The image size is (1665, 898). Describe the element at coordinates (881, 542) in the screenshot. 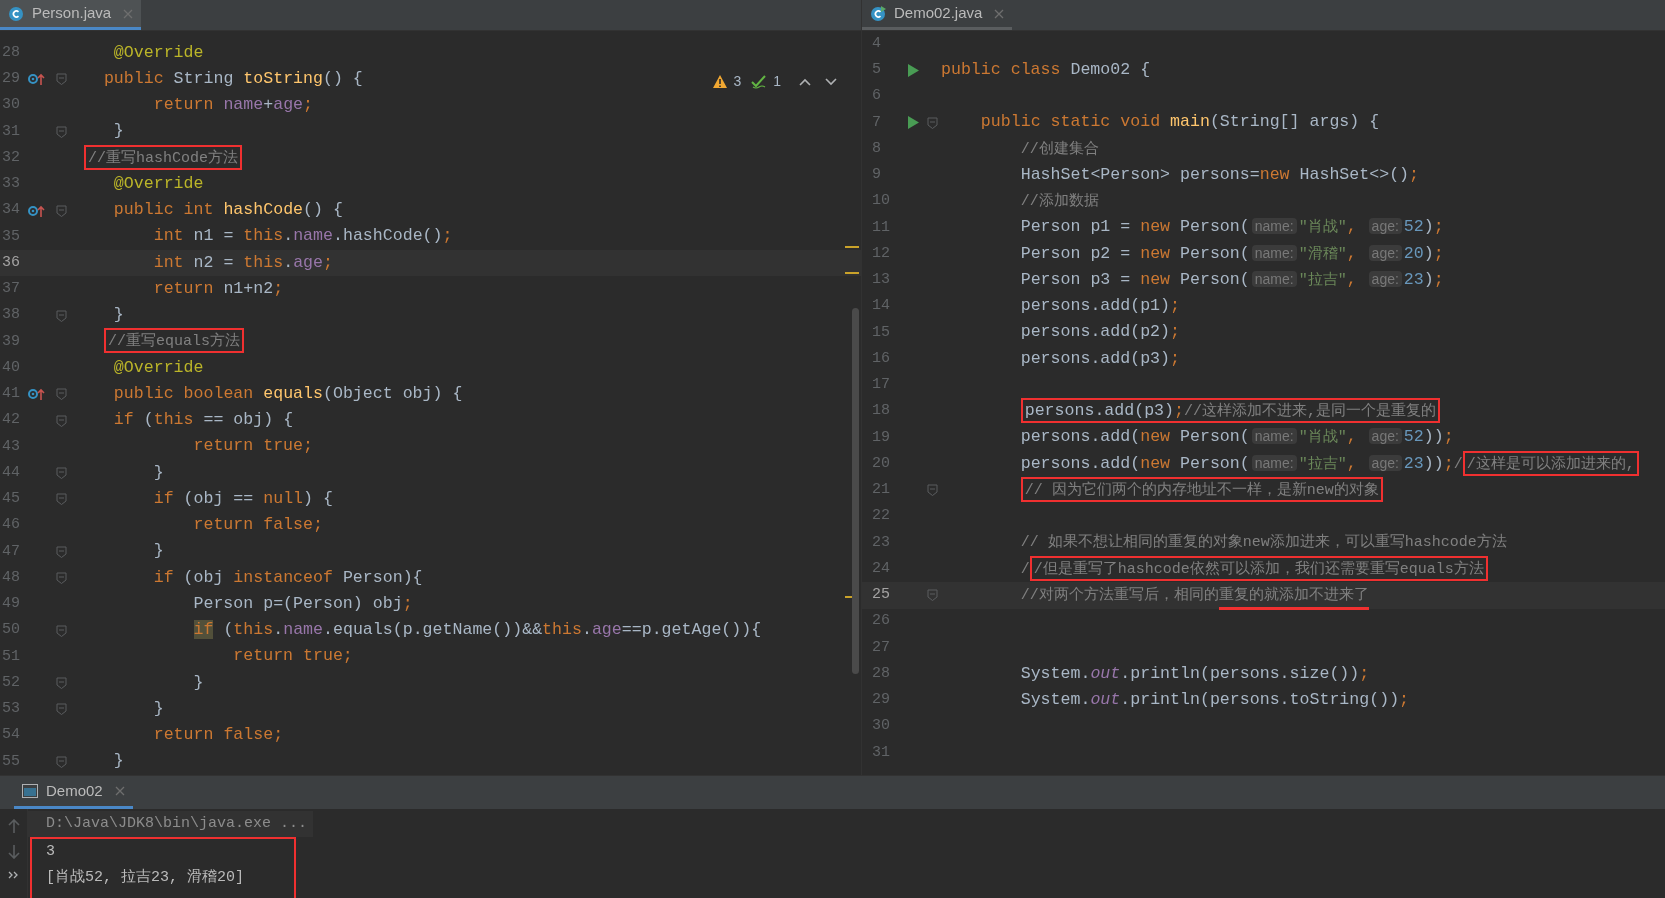

I see `line-number: 23` at that location.